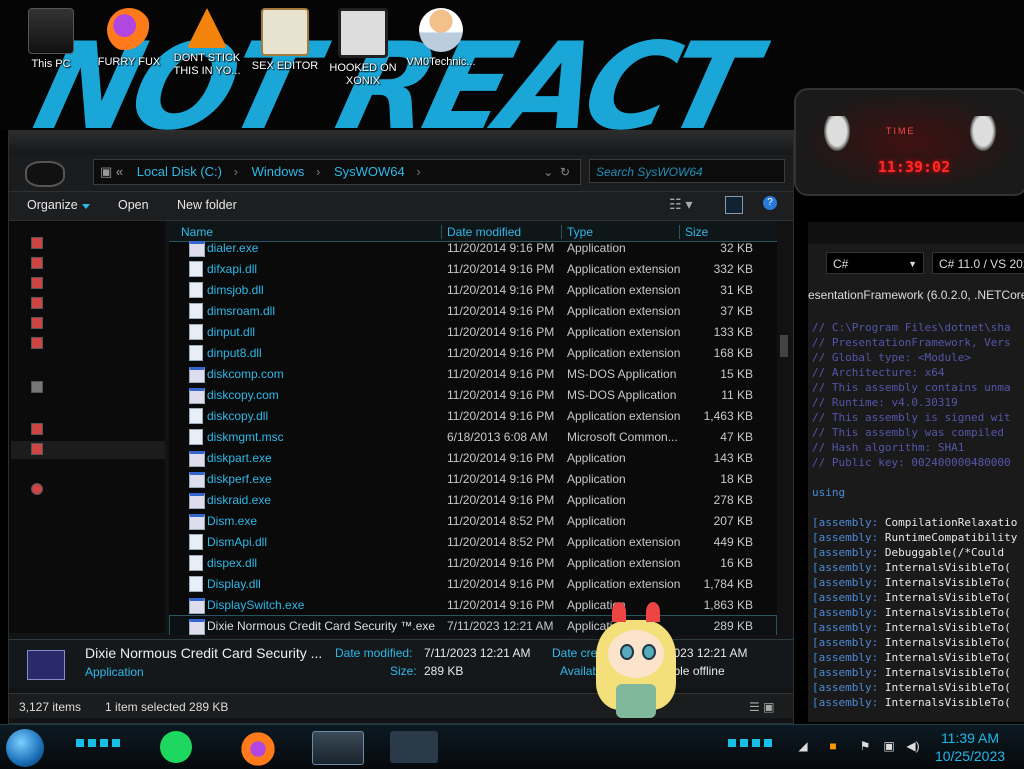 This screenshot has width=1024, height=769. What do you see at coordinates (196, 269) in the screenshot?
I see `dll-file-icon` at bounding box center [196, 269].